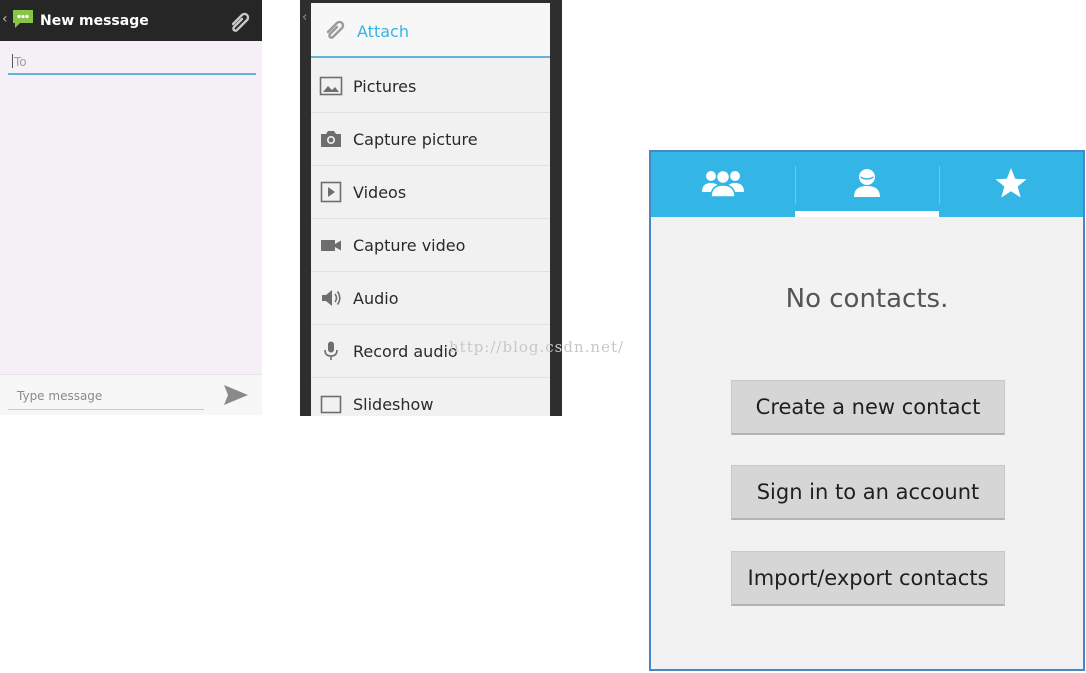 This screenshot has width=1086, height=673. Describe the element at coordinates (131, 207) in the screenshot. I see `new-message-screen: ‹ New message To Type message` at that location.